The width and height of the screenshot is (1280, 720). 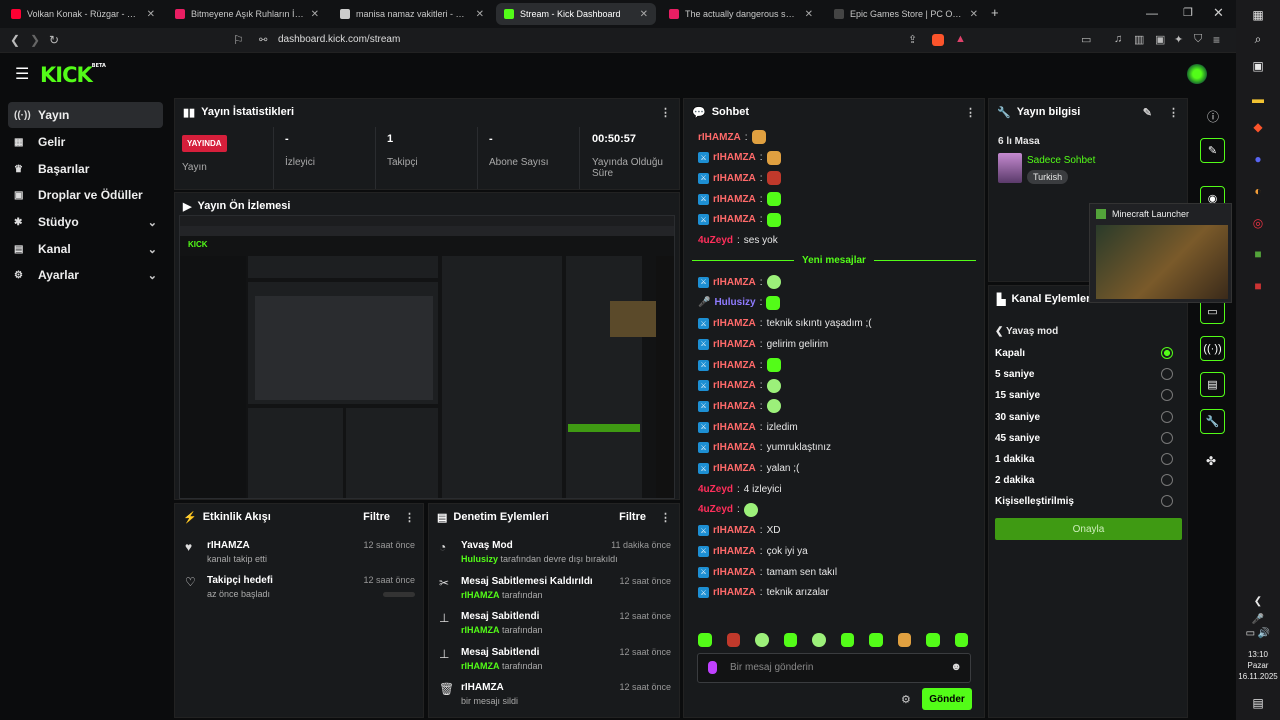 I want to click on chat-settings-icon: ⚙, so click(x=906, y=699).